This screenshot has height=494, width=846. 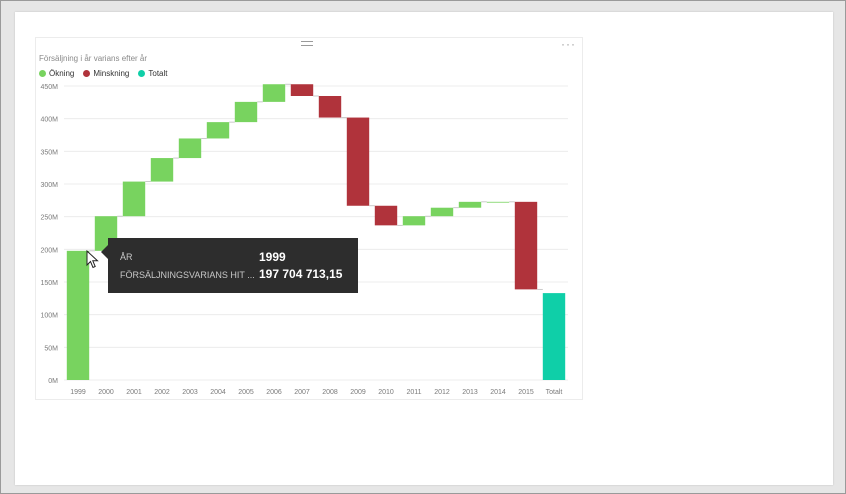 What do you see at coordinates (218, 130) in the screenshot?
I see `bar-2004` at bounding box center [218, 130].